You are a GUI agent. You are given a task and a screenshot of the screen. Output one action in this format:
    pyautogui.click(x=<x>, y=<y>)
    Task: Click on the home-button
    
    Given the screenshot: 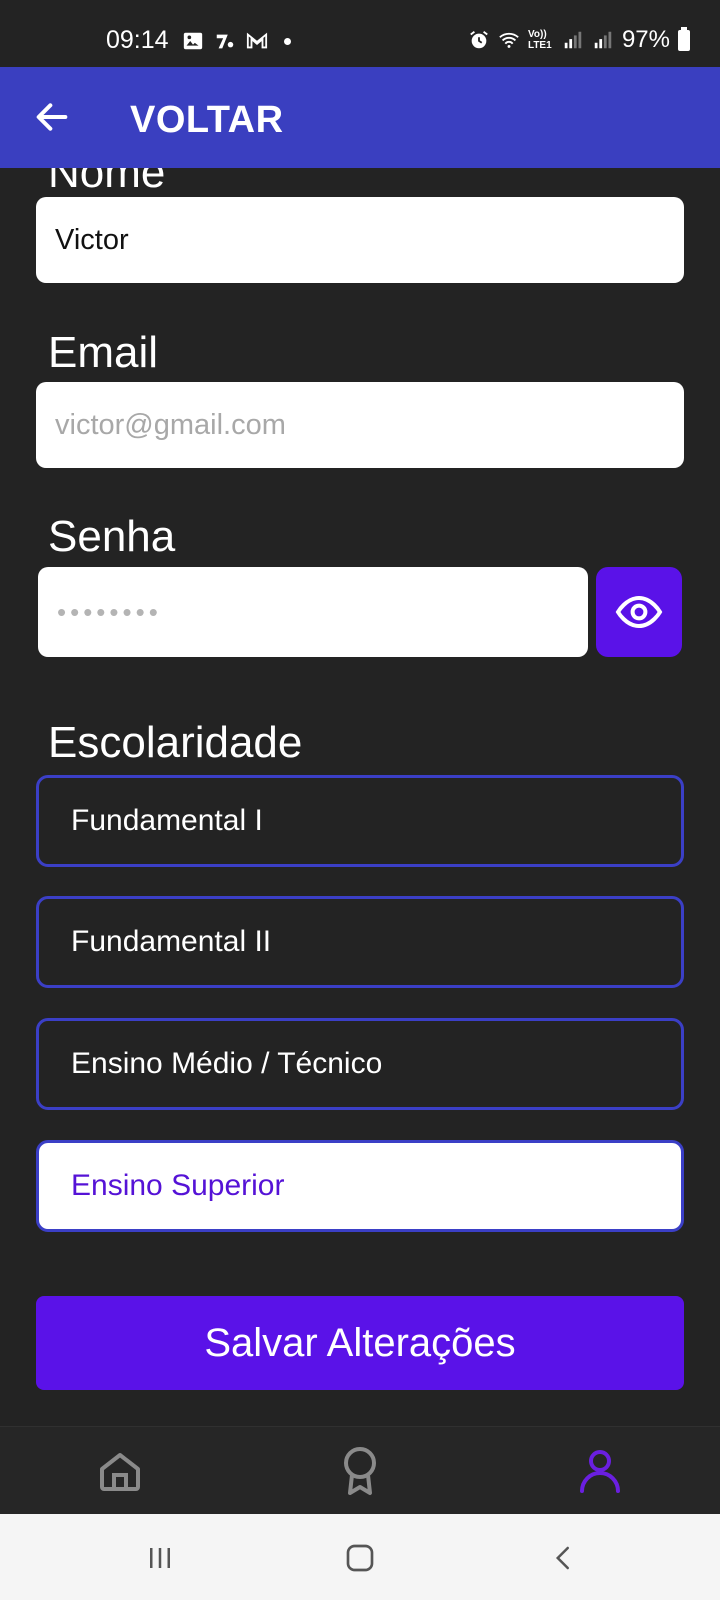 What is the action you would take?
    pyautogui.click(x=360, y=1558)
    